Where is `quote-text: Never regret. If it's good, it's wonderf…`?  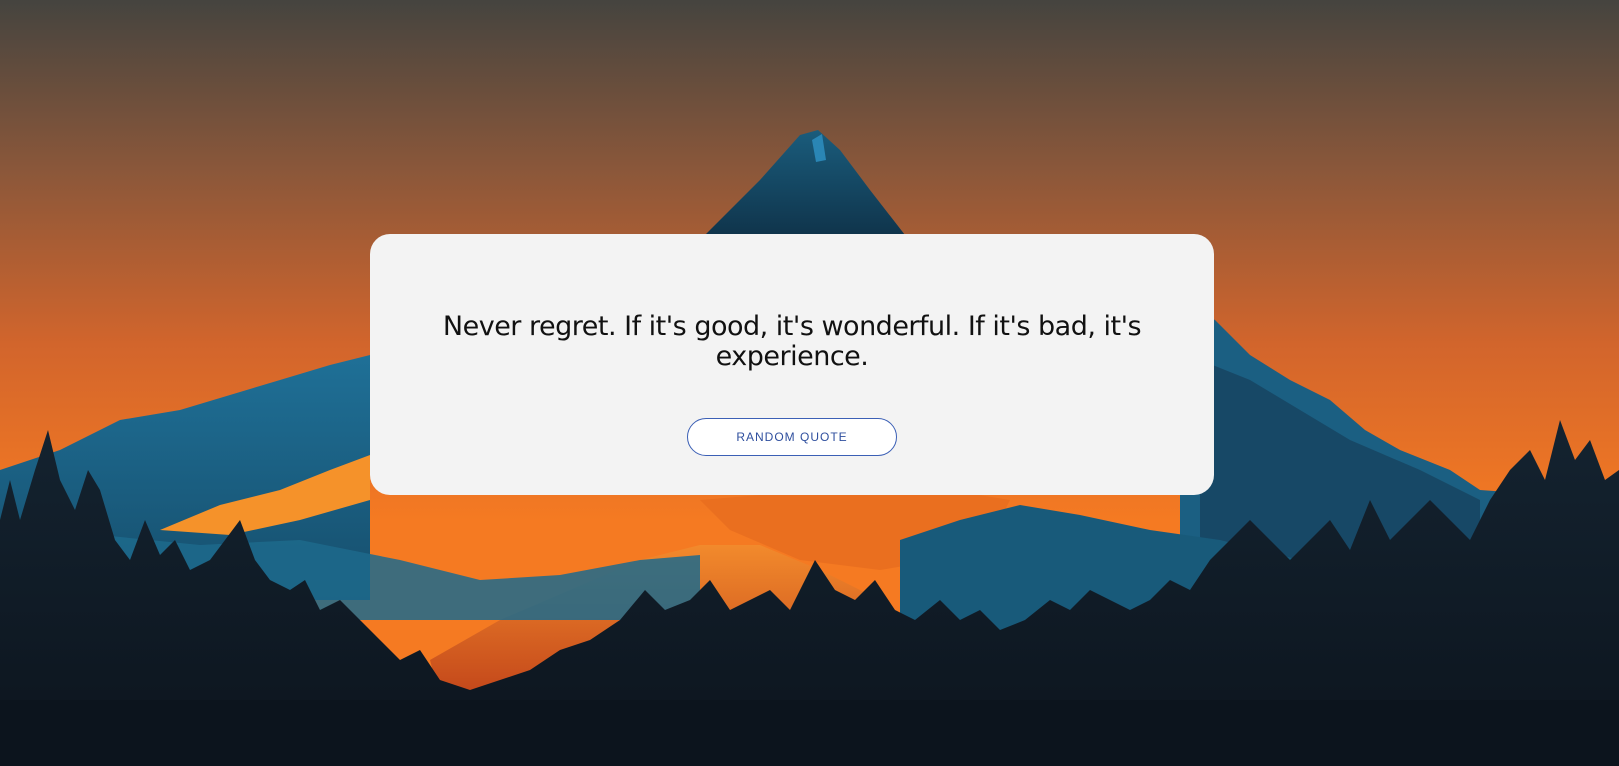
quote-text: Never regret. If it's good, it's wonderf… is located at coordinates (792, 341).